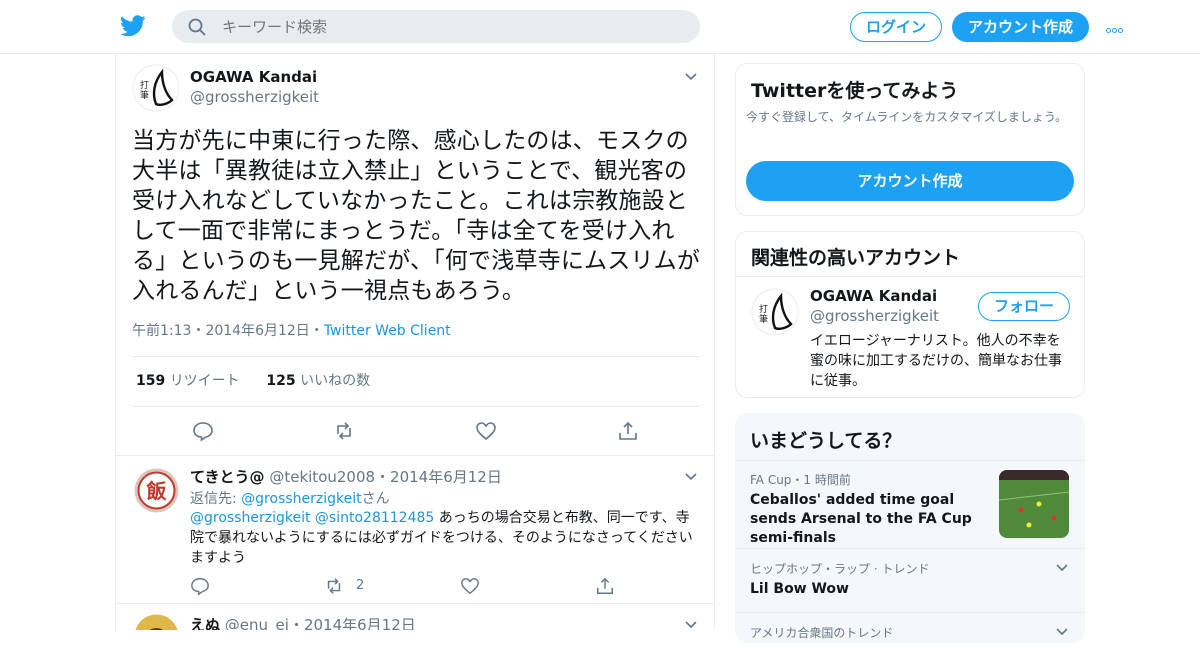 Image resolution: width=1200 pixels, height=652 pixels. What do you see at coordinates (1034, 504) in the screenshot?
I see `trend-thumbnail` at bounding box center [1034, 504].